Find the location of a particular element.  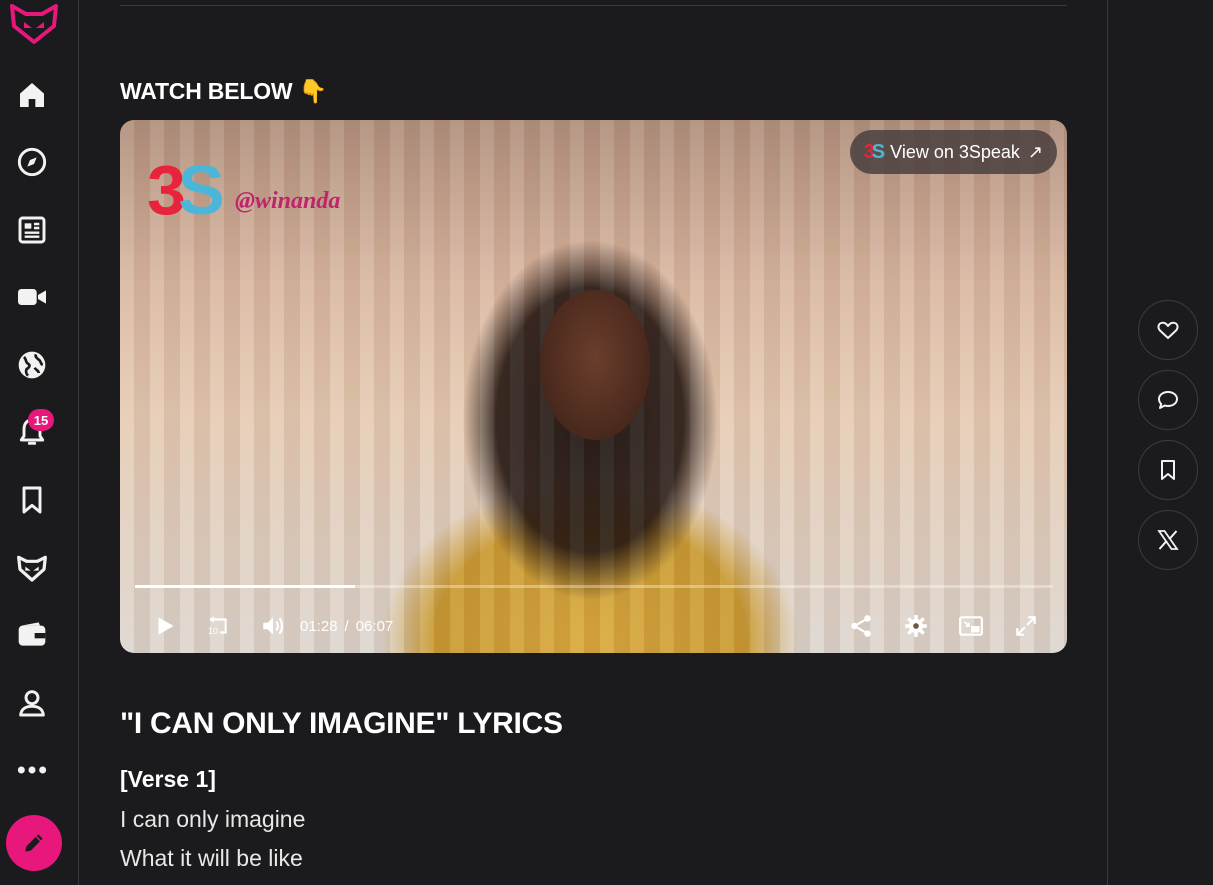

play-icon is located at coordinates (165, 626).